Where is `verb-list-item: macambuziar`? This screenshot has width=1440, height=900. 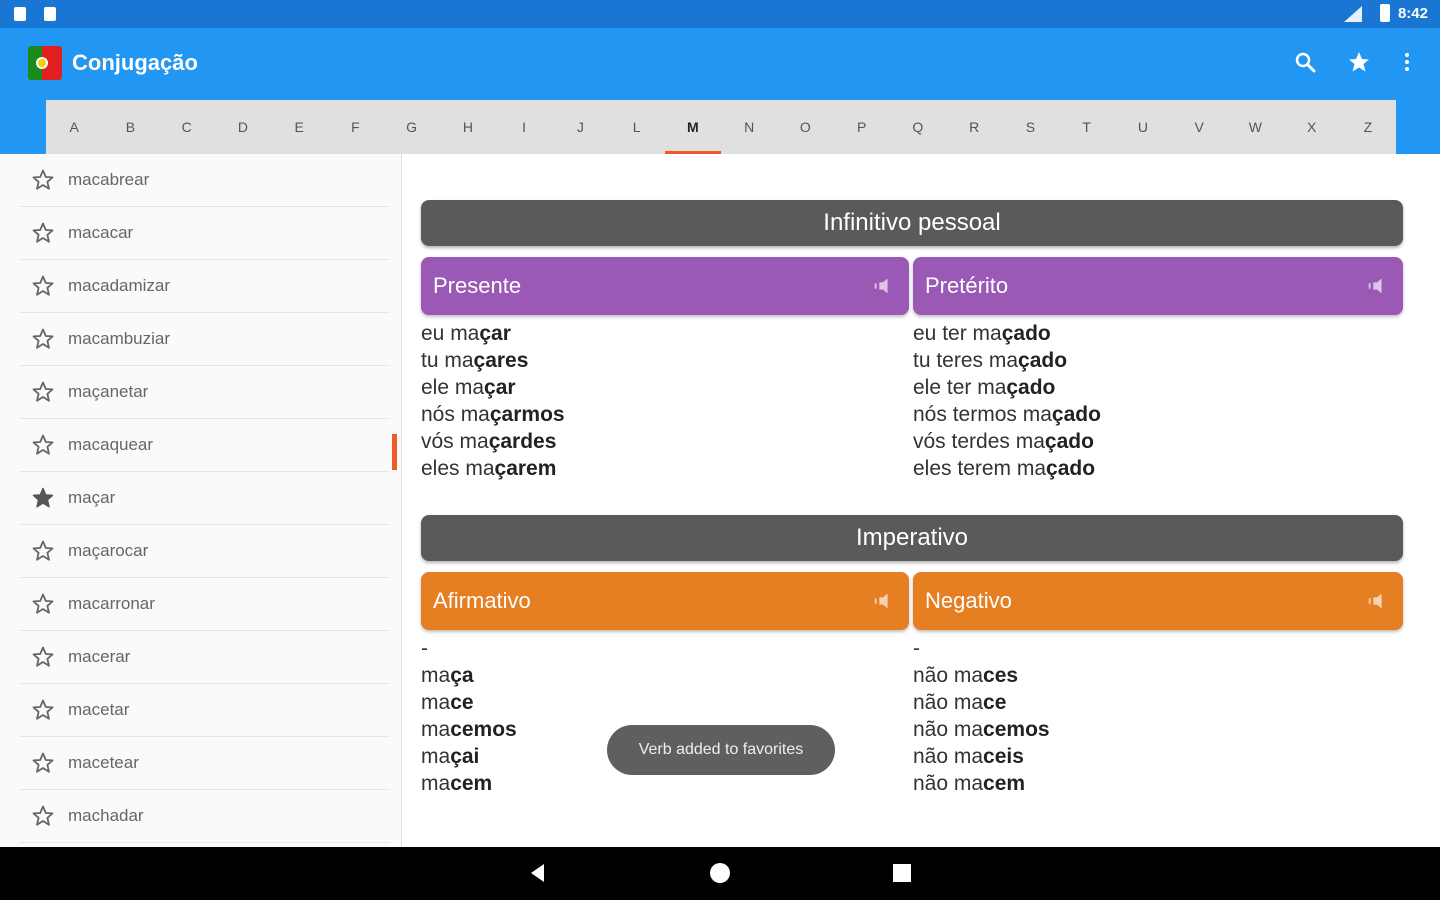
verb-list-item: macambuziar is located at coordinates (205, 339).